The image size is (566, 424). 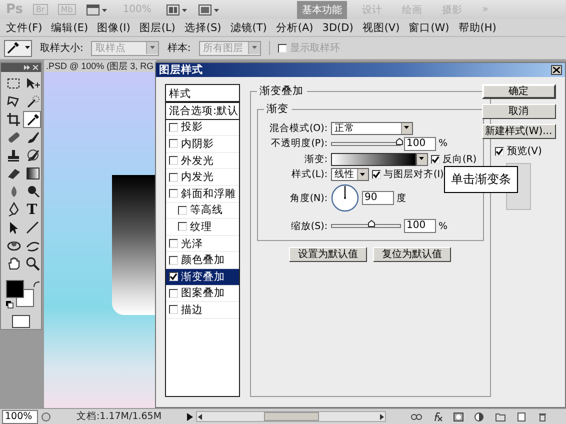 What do you see at coordinates (202, 244) in the screenshot?
I see `style-list-item: 光泽` at bounding box center [202, 244].